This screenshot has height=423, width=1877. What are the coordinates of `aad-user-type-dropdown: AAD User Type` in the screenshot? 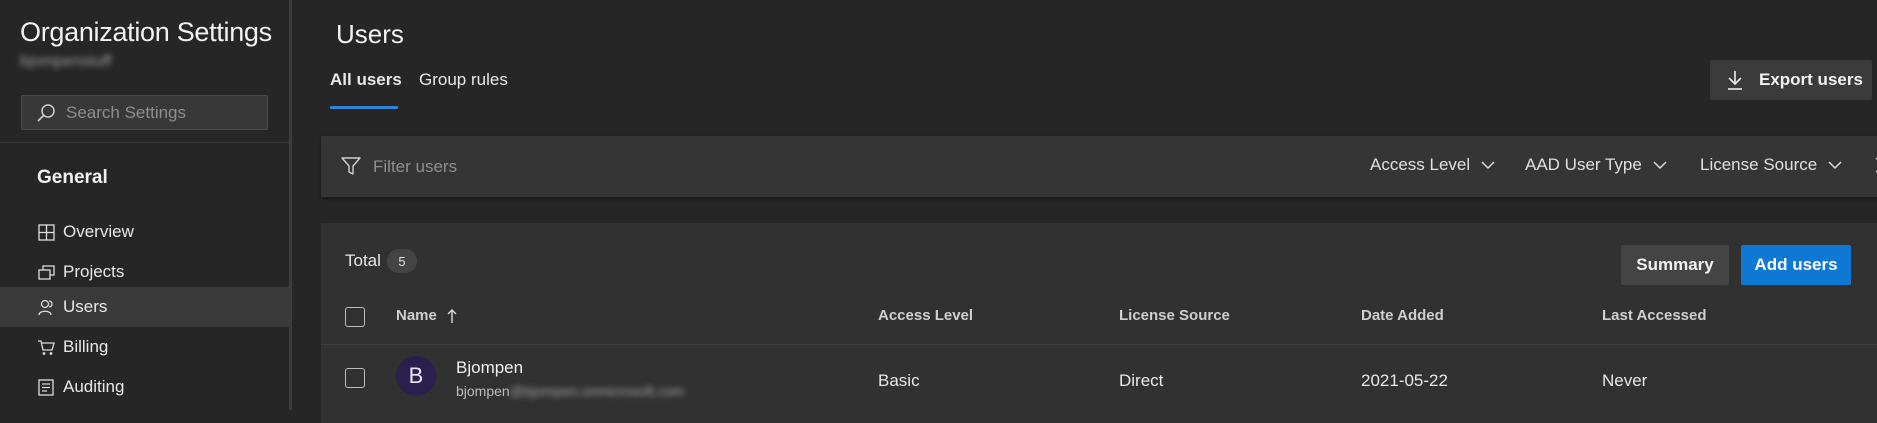 It's located at (1596, 165).